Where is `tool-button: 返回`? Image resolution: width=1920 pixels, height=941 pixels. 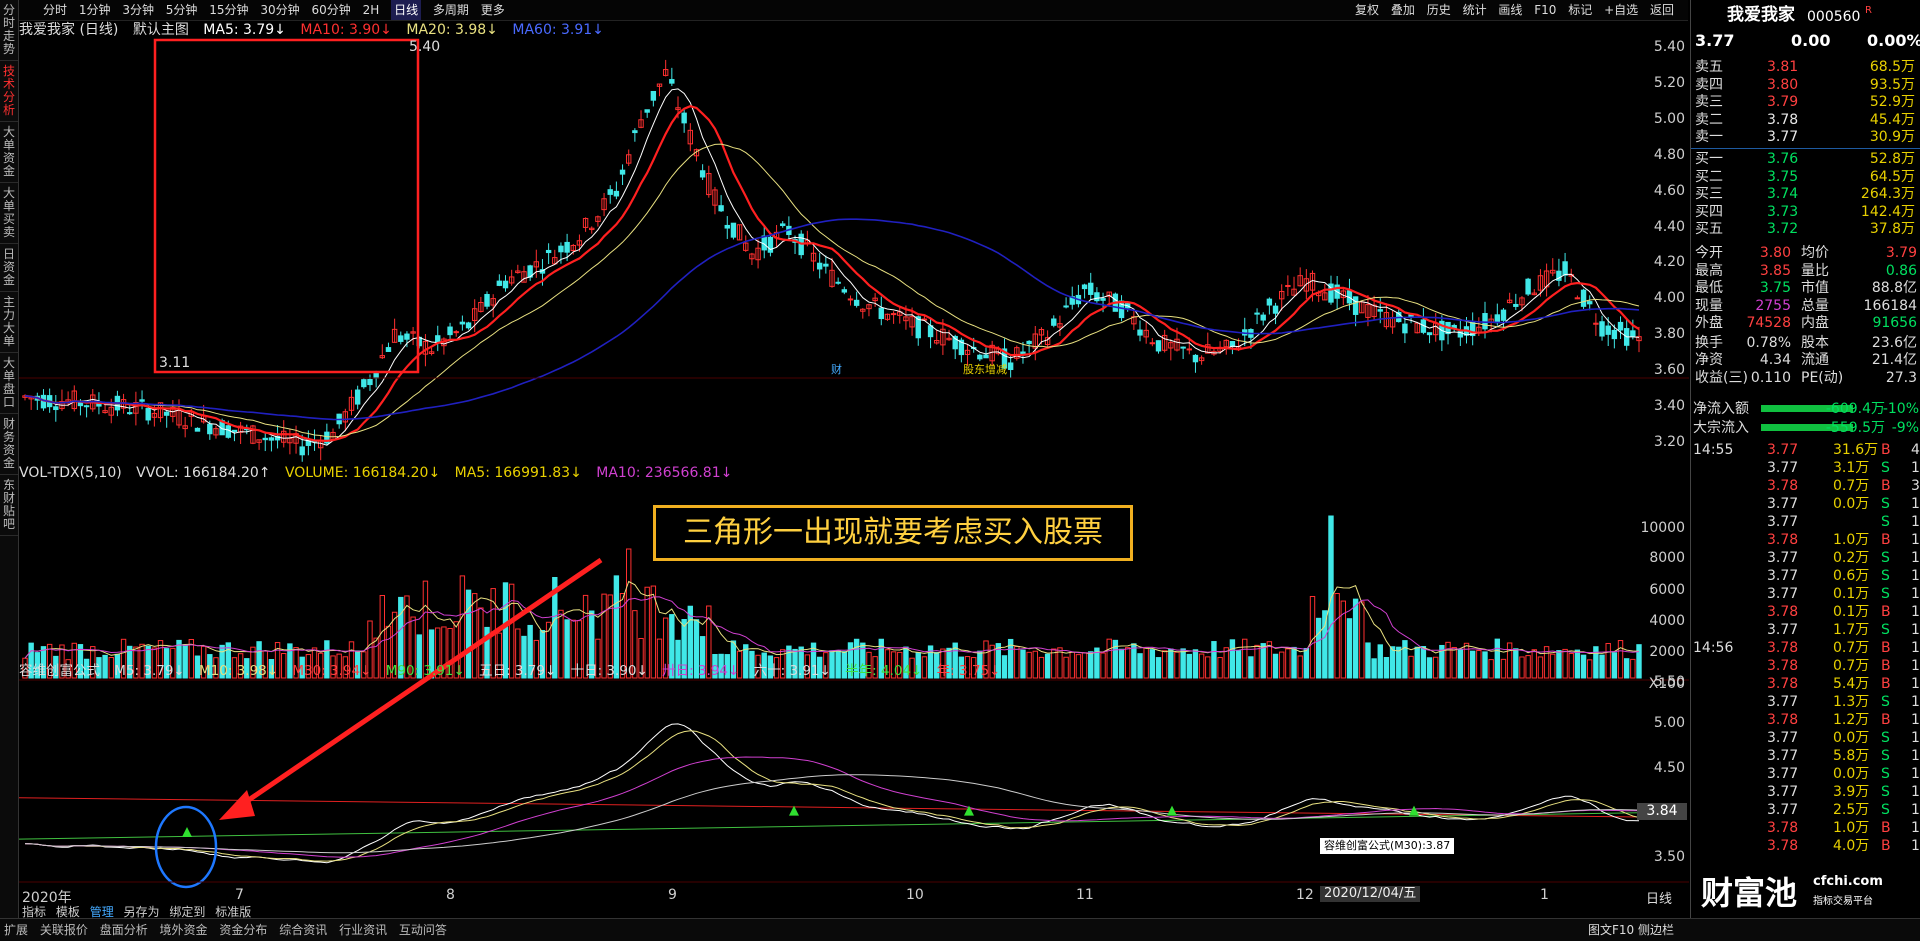
tool-button: 返回 is located at coordinates (1662, 10).